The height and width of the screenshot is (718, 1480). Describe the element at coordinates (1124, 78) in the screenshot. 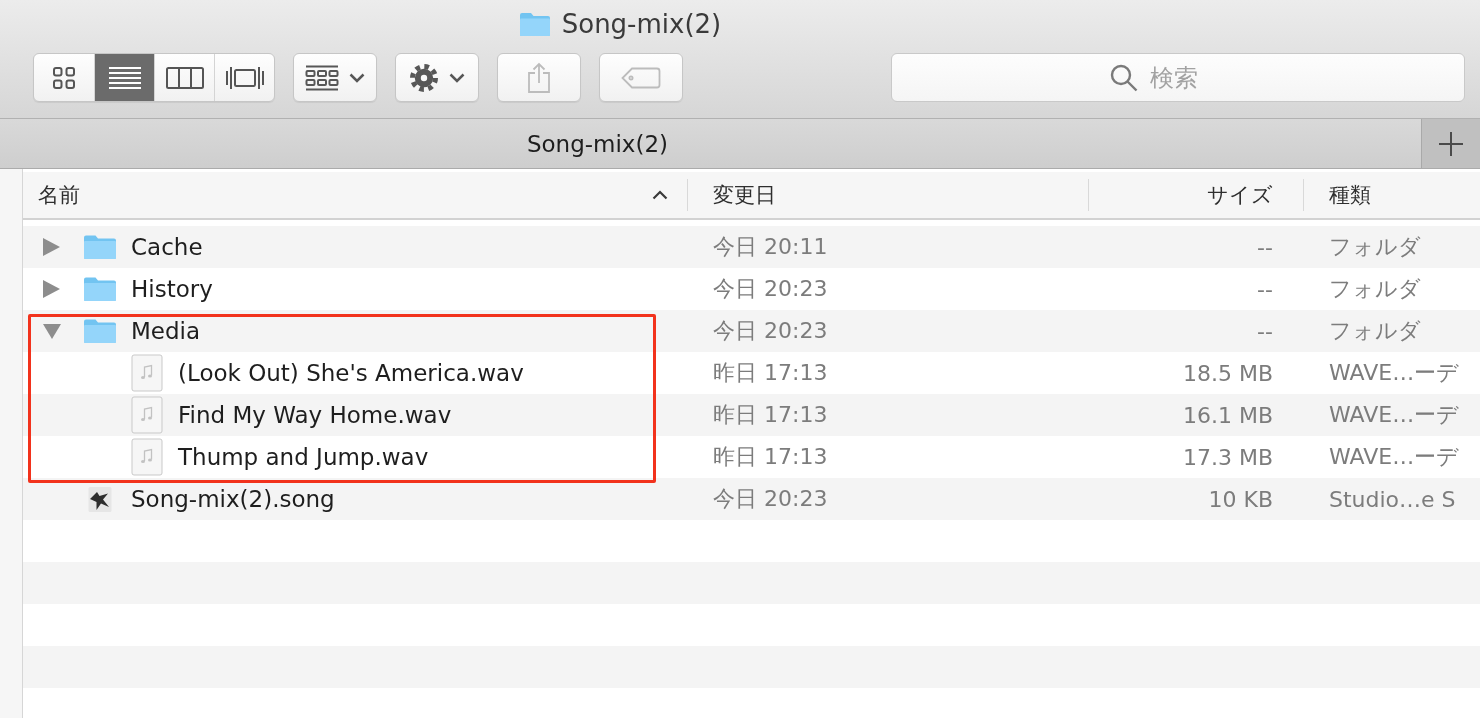

I see `search-icon` at that location.